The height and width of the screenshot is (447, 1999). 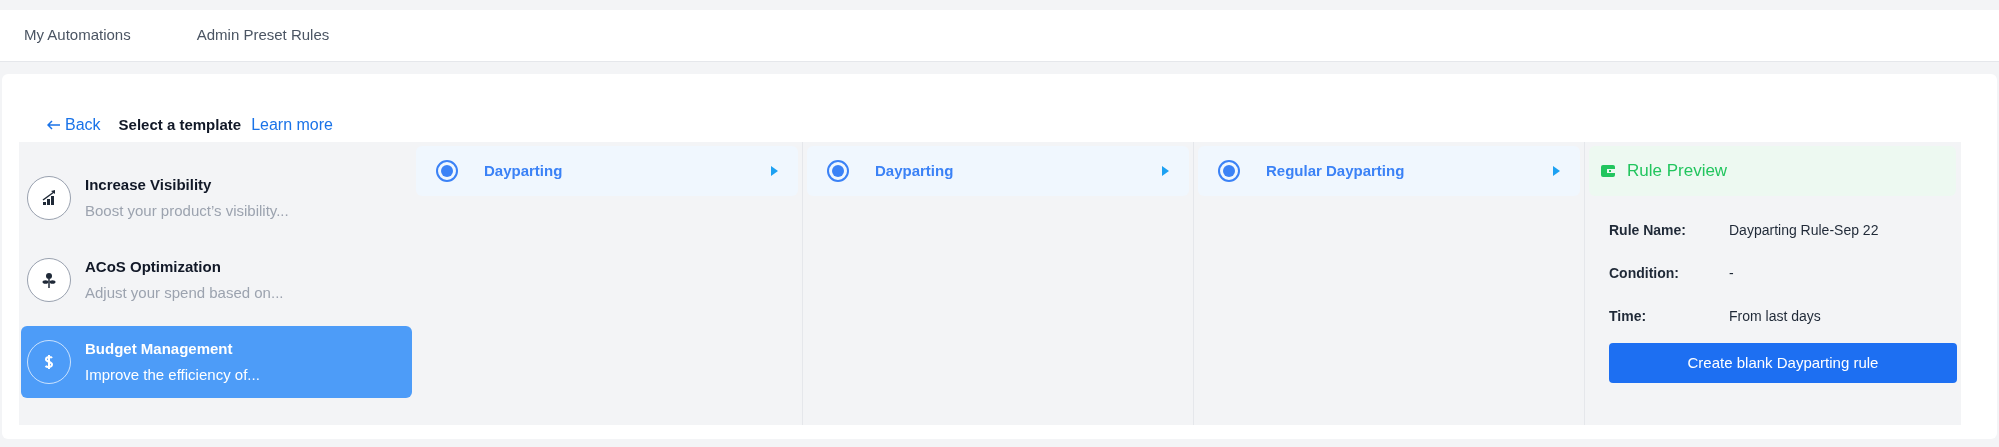 I want to click on tab: Admin Preset Rules, so click(x=263, y=35).